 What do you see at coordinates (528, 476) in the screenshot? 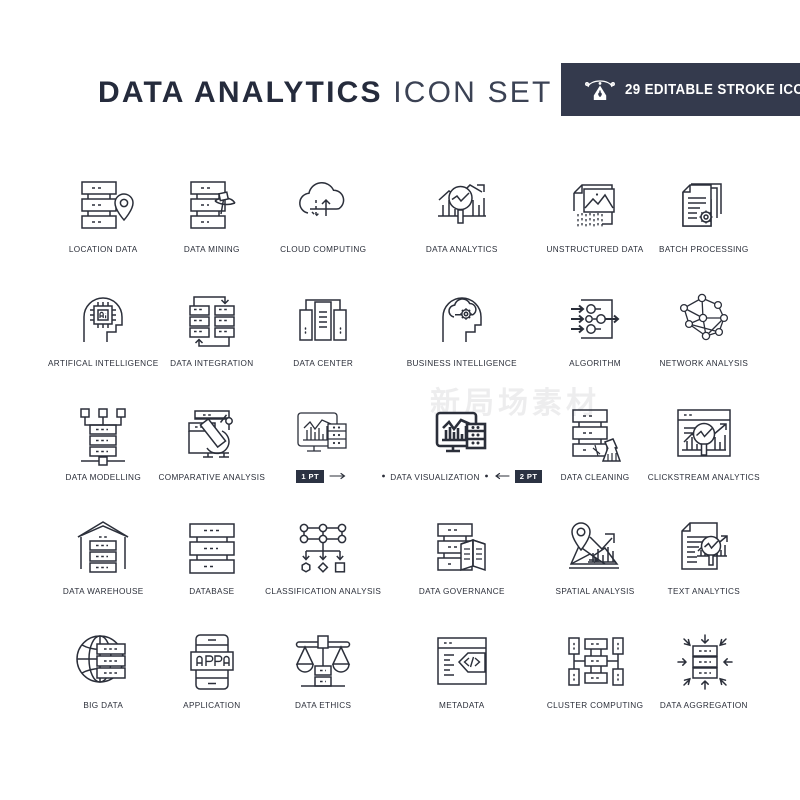
I see `pt-chip-2pt: 2 PT` at bounding box center [528, 476].